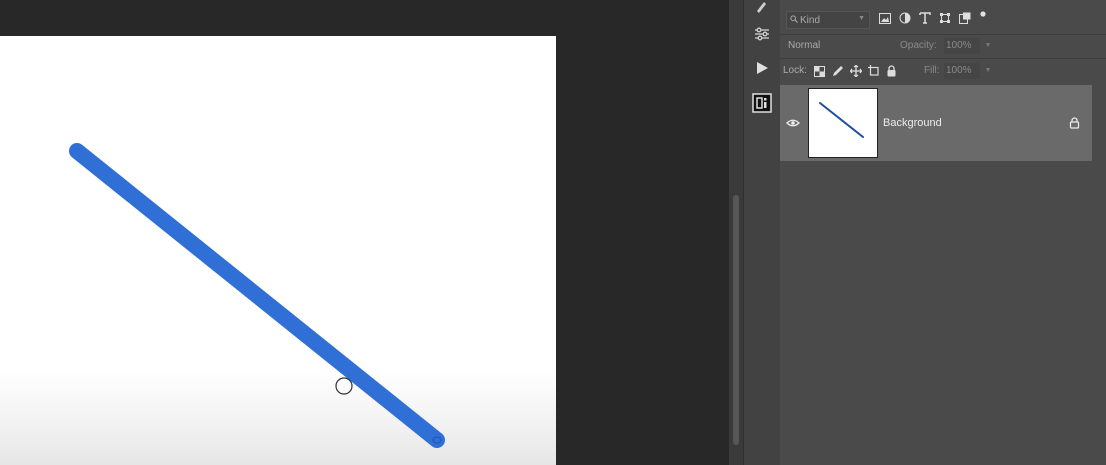  I want to click on layer-lock-icon, so click(1075, 123).